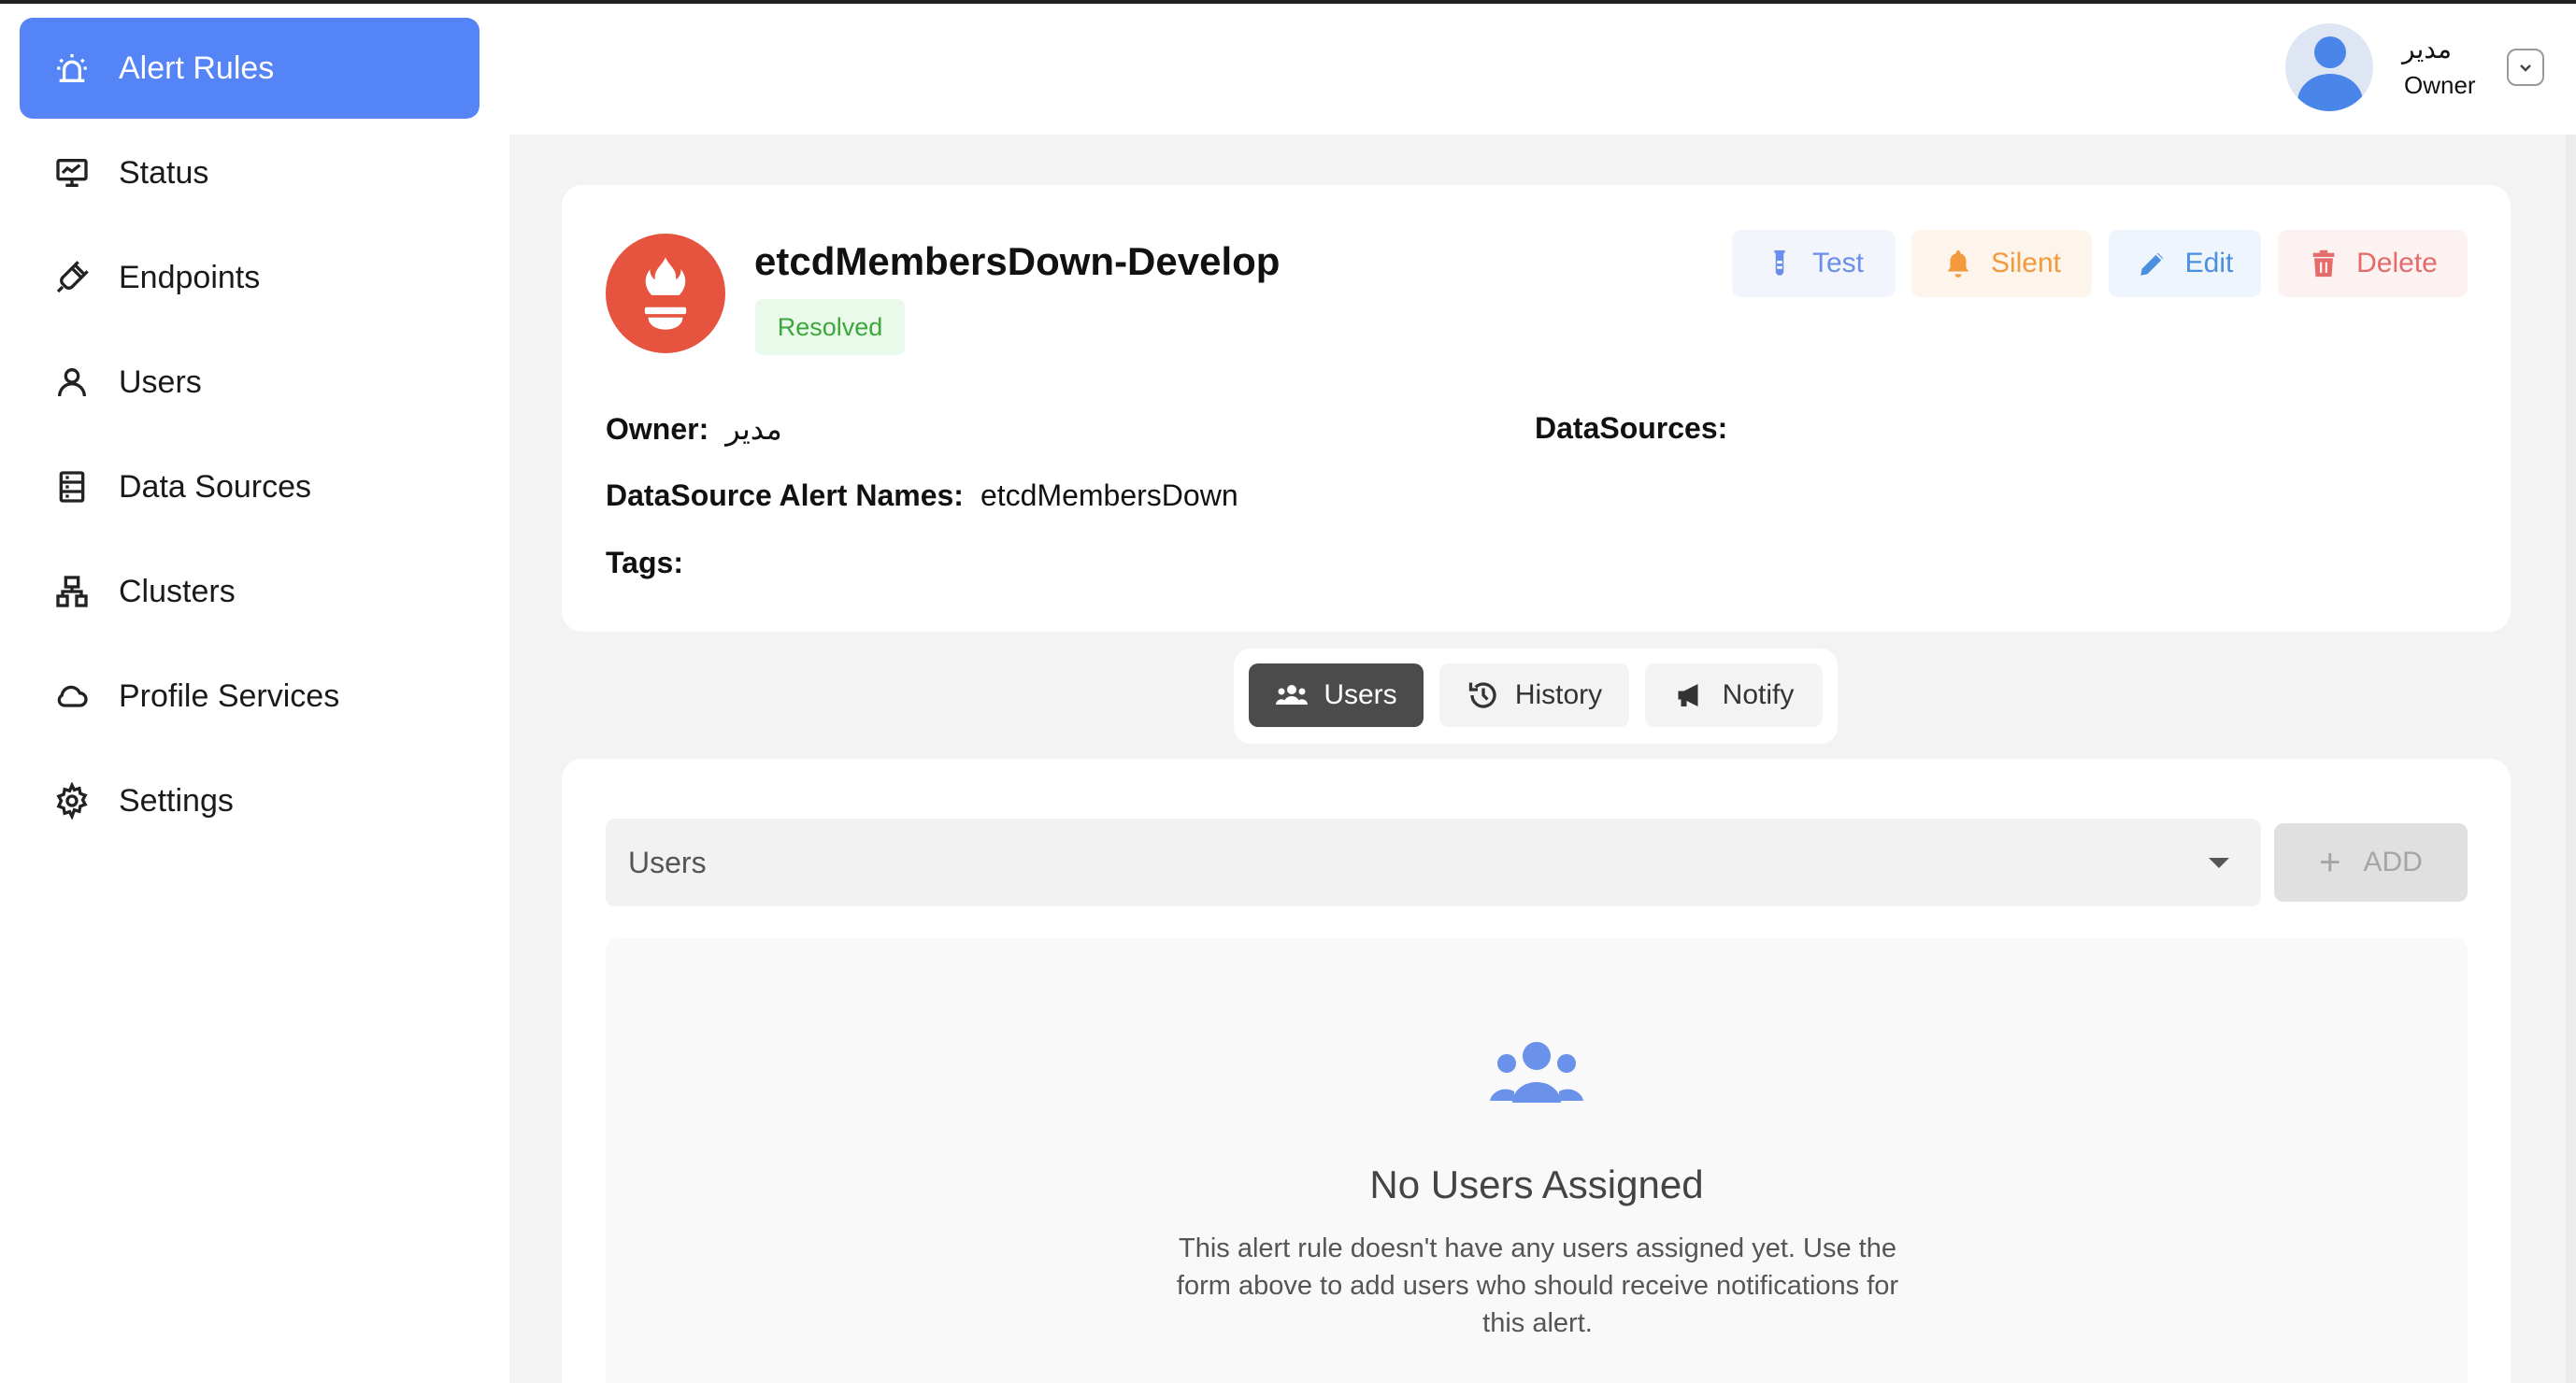  I want to click on plus-icon: +, so click(2330, 862).